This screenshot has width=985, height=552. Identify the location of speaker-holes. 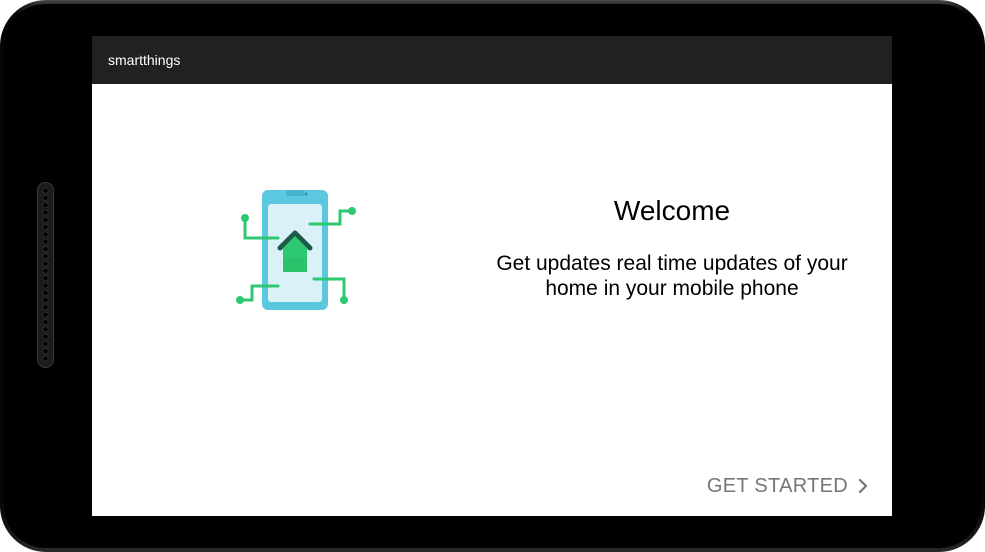
(45, 275).